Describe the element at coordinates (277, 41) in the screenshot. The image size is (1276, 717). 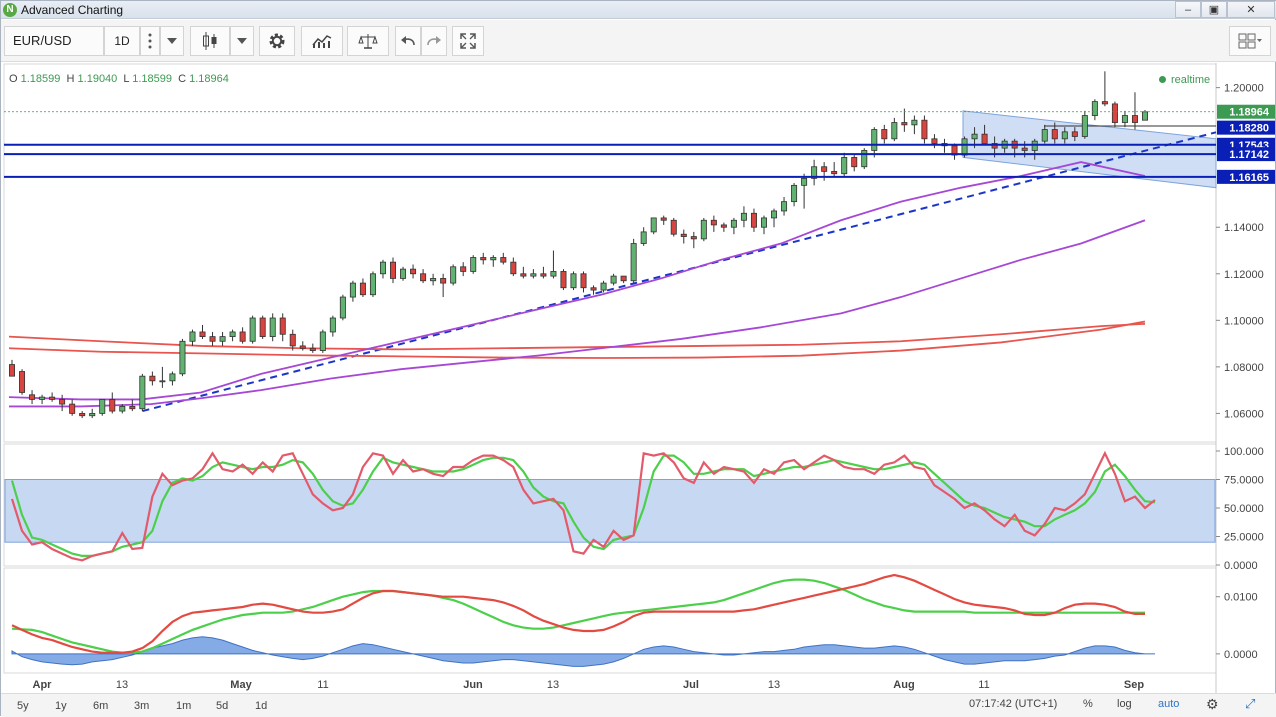
I see `settings-icon` at that location.